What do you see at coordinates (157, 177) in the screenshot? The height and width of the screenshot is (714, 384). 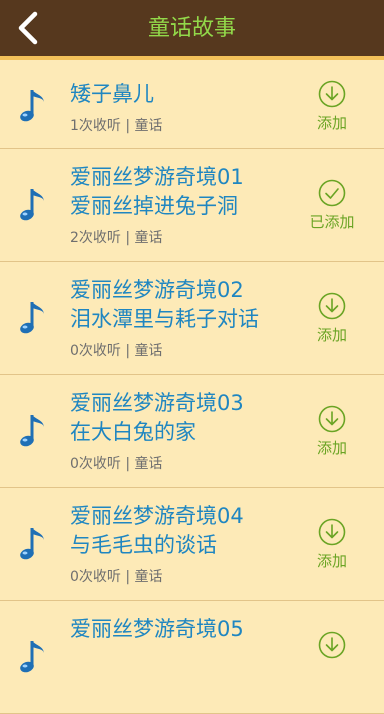 I see `story-title: 爱丽丝梦游奇境01` at bounding box center [157, 177].